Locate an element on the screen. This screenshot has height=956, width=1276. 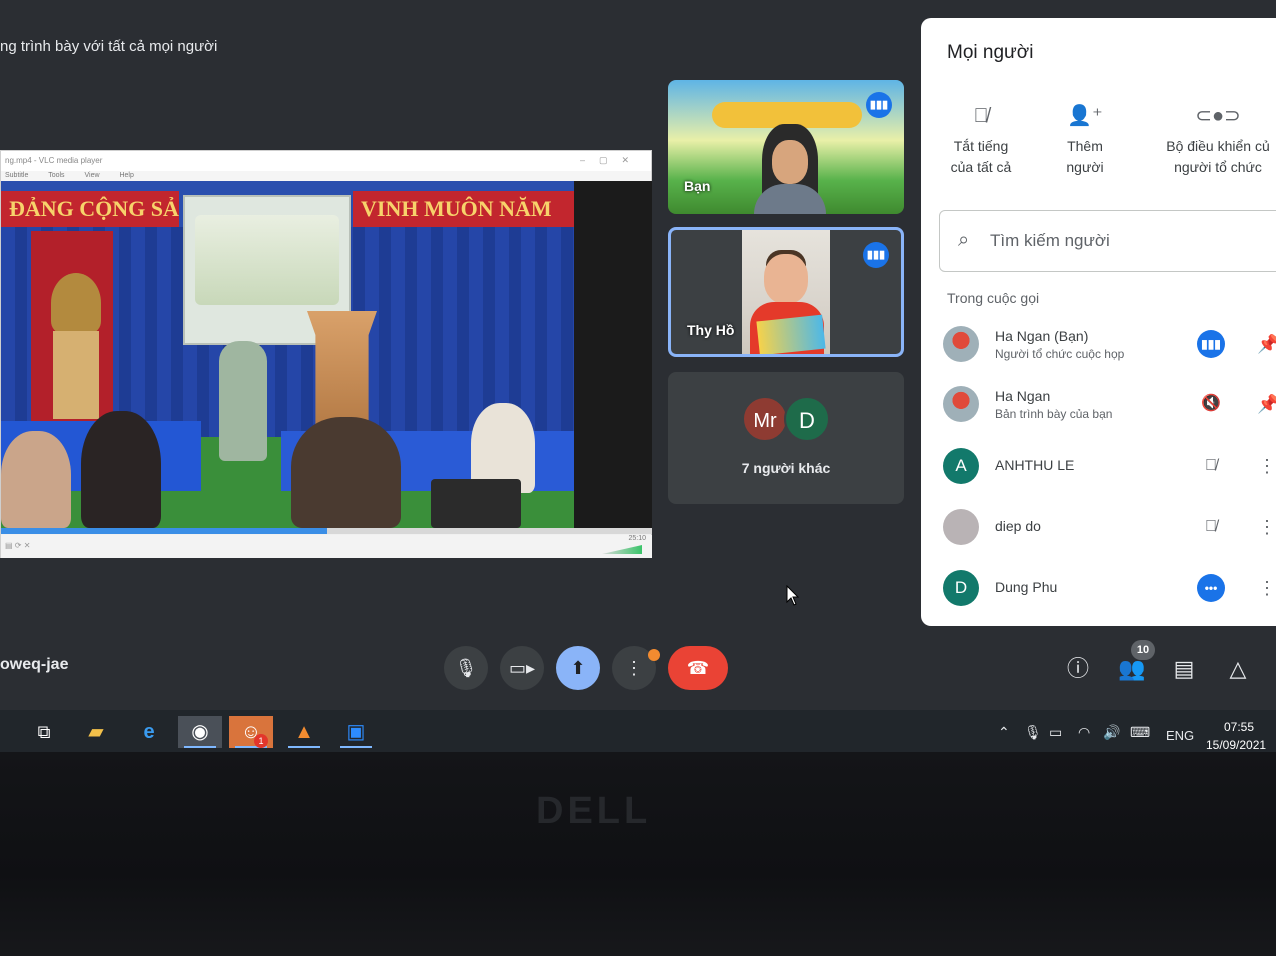
tile-self: Bạn ▮▮▮ is located at coordinates (786, 147).